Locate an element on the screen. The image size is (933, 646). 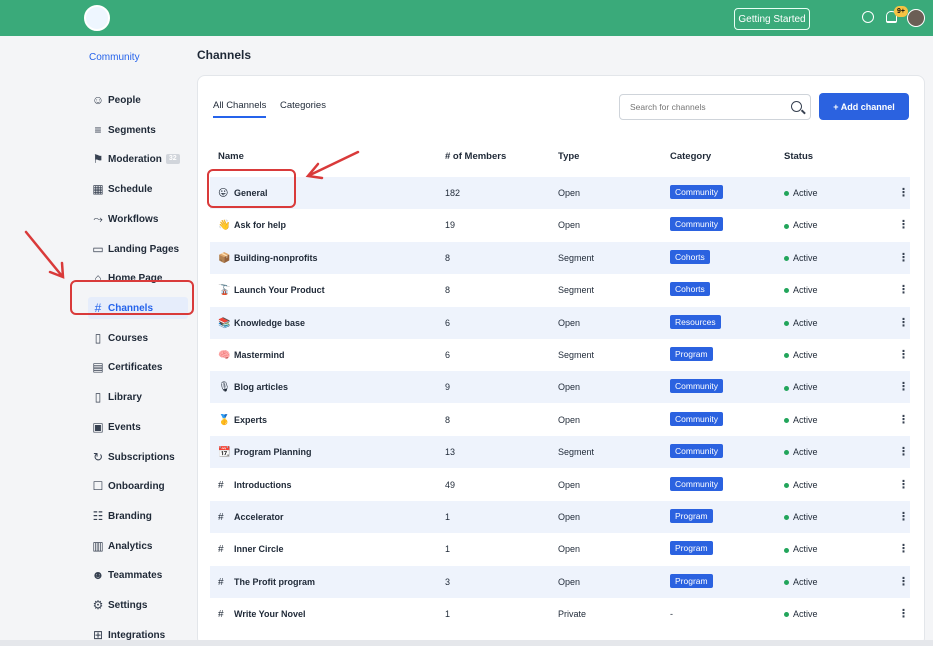
arrow-to-channels is located at coordinates (44, 254).